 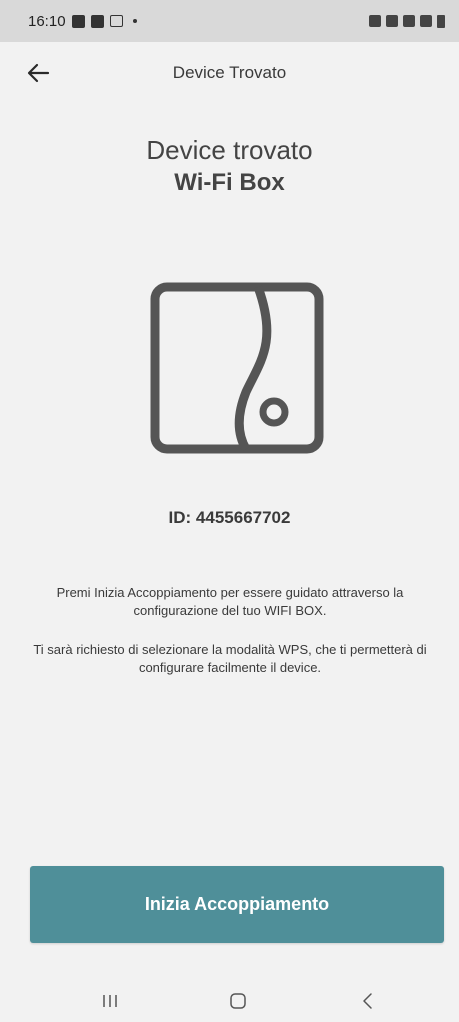 What do you see at coordinates (229, 21) in the screenshot?
I see `status-bar: 16:10` at bounding box center [229, 21].